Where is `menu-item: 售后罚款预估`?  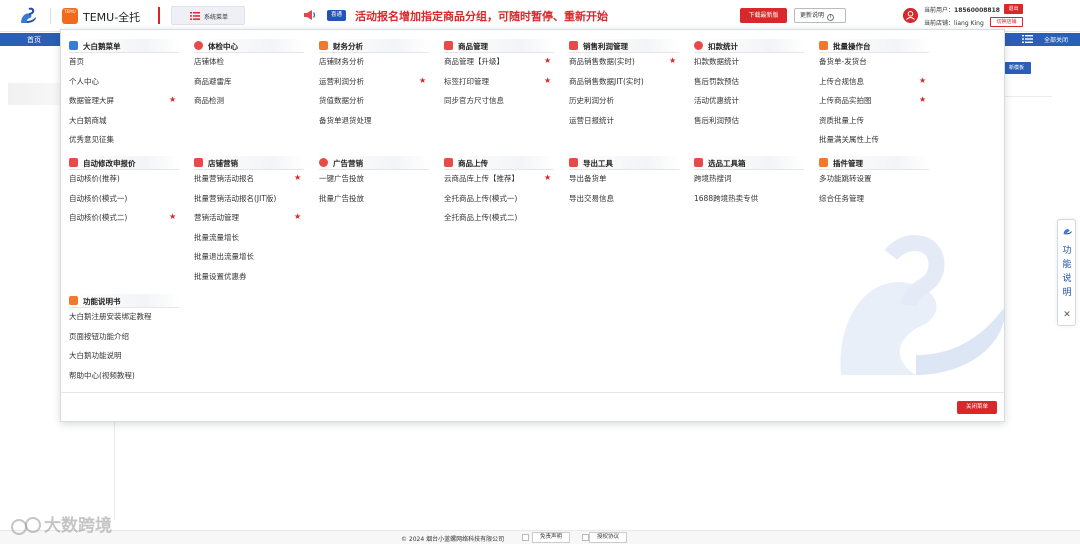
menu-item: 售后罚款预估 is located at coordinates (716, 81).